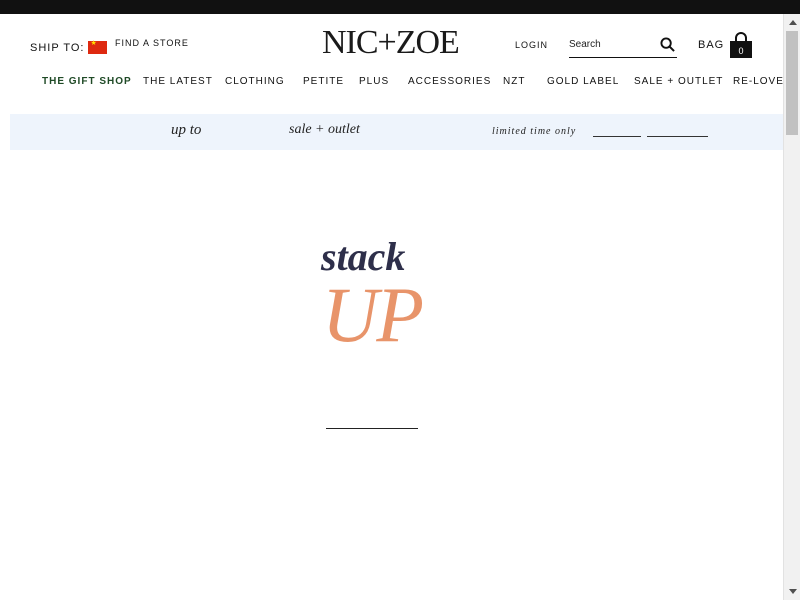 This screenshot has width=800, height=600. I want to click on nav-gift-shop: THE GIFT SHOP, so click(87, 81).